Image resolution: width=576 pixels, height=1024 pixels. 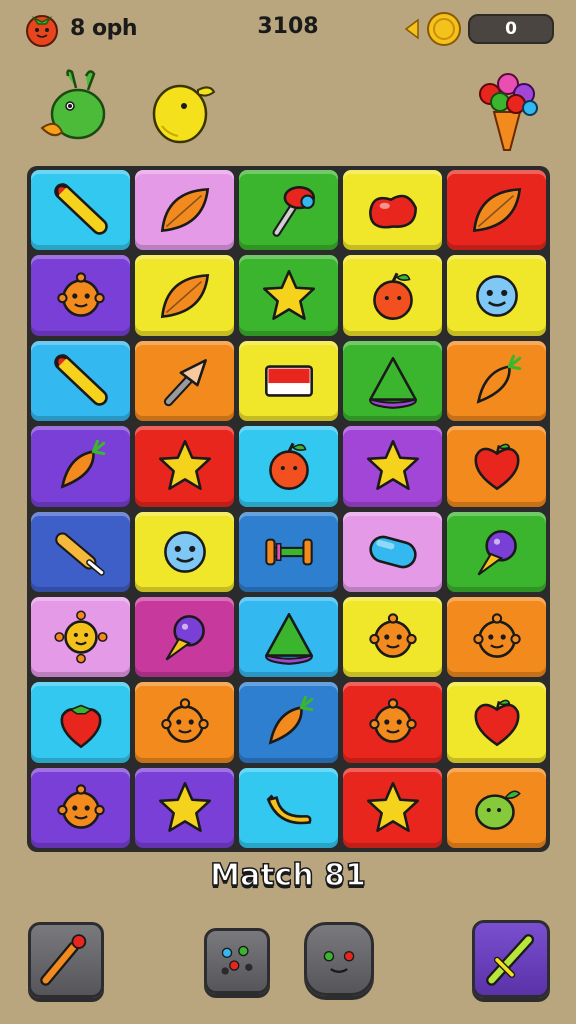 What do you see at coordinates (339, 962) in the screenshot?
I see `bomb-icon` at bounding box center [339, 962].